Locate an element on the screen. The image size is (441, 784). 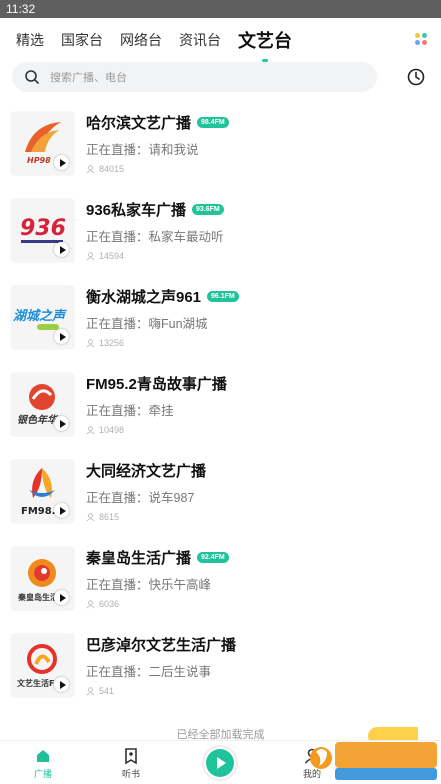
tab-arts: 文艺台 is located at coordinates (265, 44).